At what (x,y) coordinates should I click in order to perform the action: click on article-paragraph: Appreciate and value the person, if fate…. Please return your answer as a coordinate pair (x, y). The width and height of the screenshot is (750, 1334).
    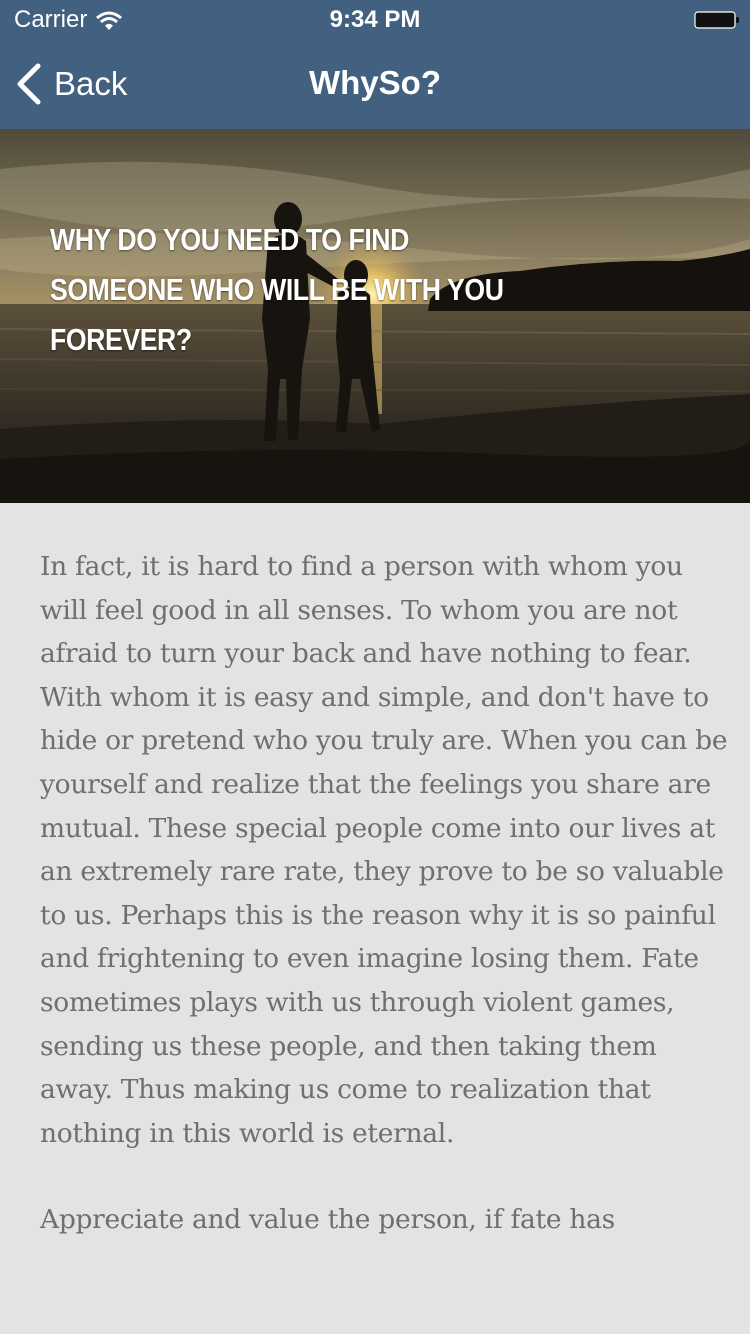
    Looking at the image, I should click on (327, 1220).